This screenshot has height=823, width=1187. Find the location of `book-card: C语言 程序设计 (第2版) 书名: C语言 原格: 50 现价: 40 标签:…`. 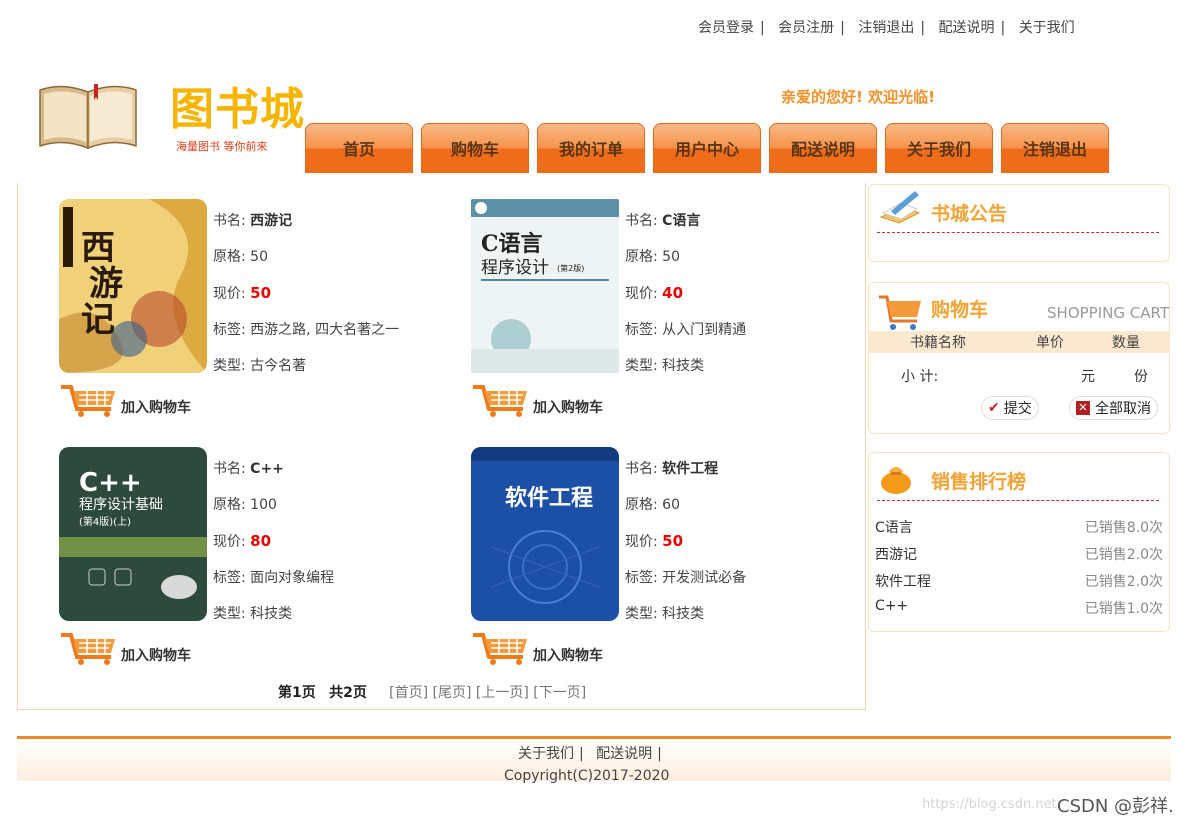

book-card: C语言 程序设计 (第2版) 书名: C语言 原格: 50 现价: 40 标签:… is located at coordinates (671, 319).